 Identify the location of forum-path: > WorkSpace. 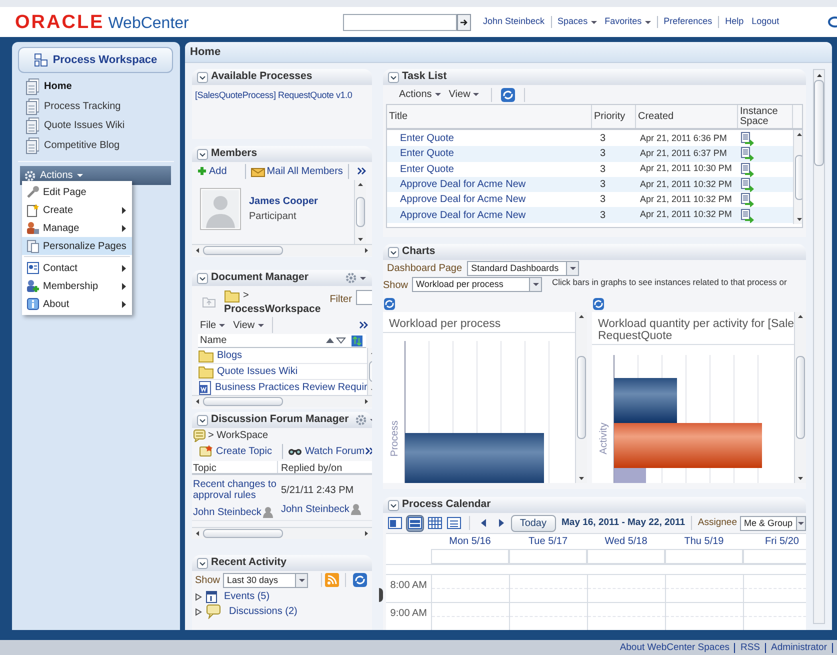
(238, 435).